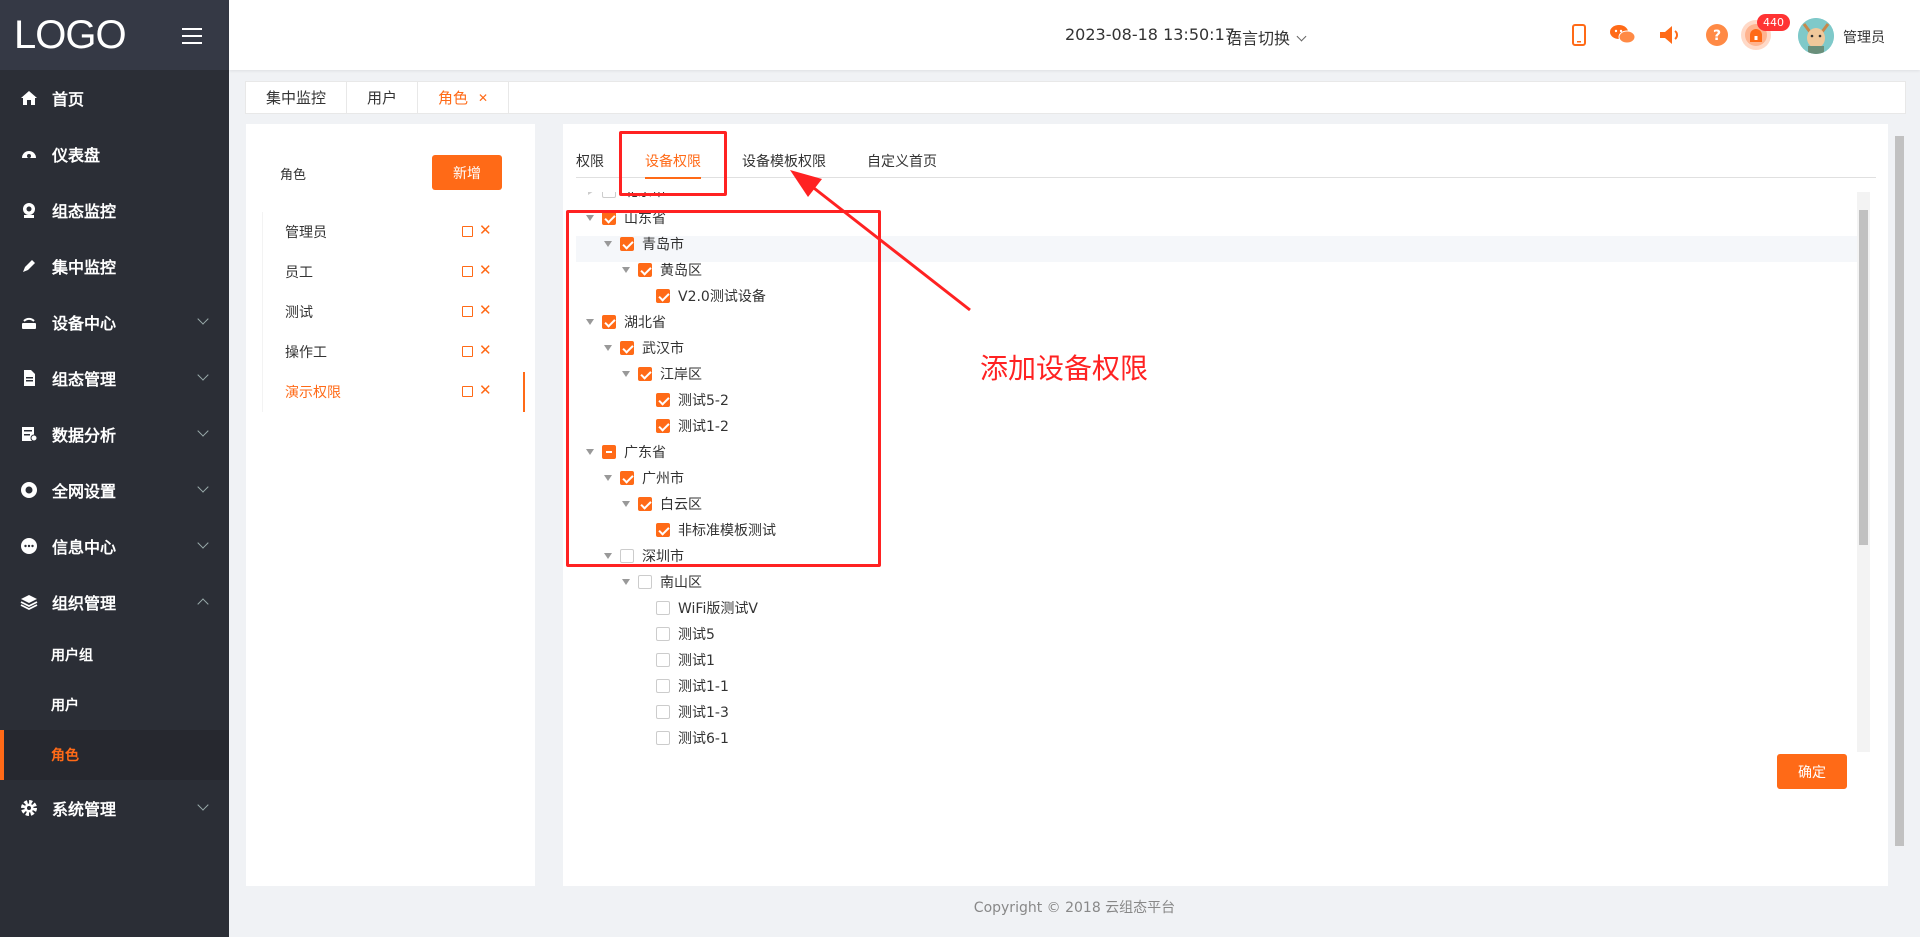  I want to click on menu-item-data-analysis: 数据分析, so click(114, 434).